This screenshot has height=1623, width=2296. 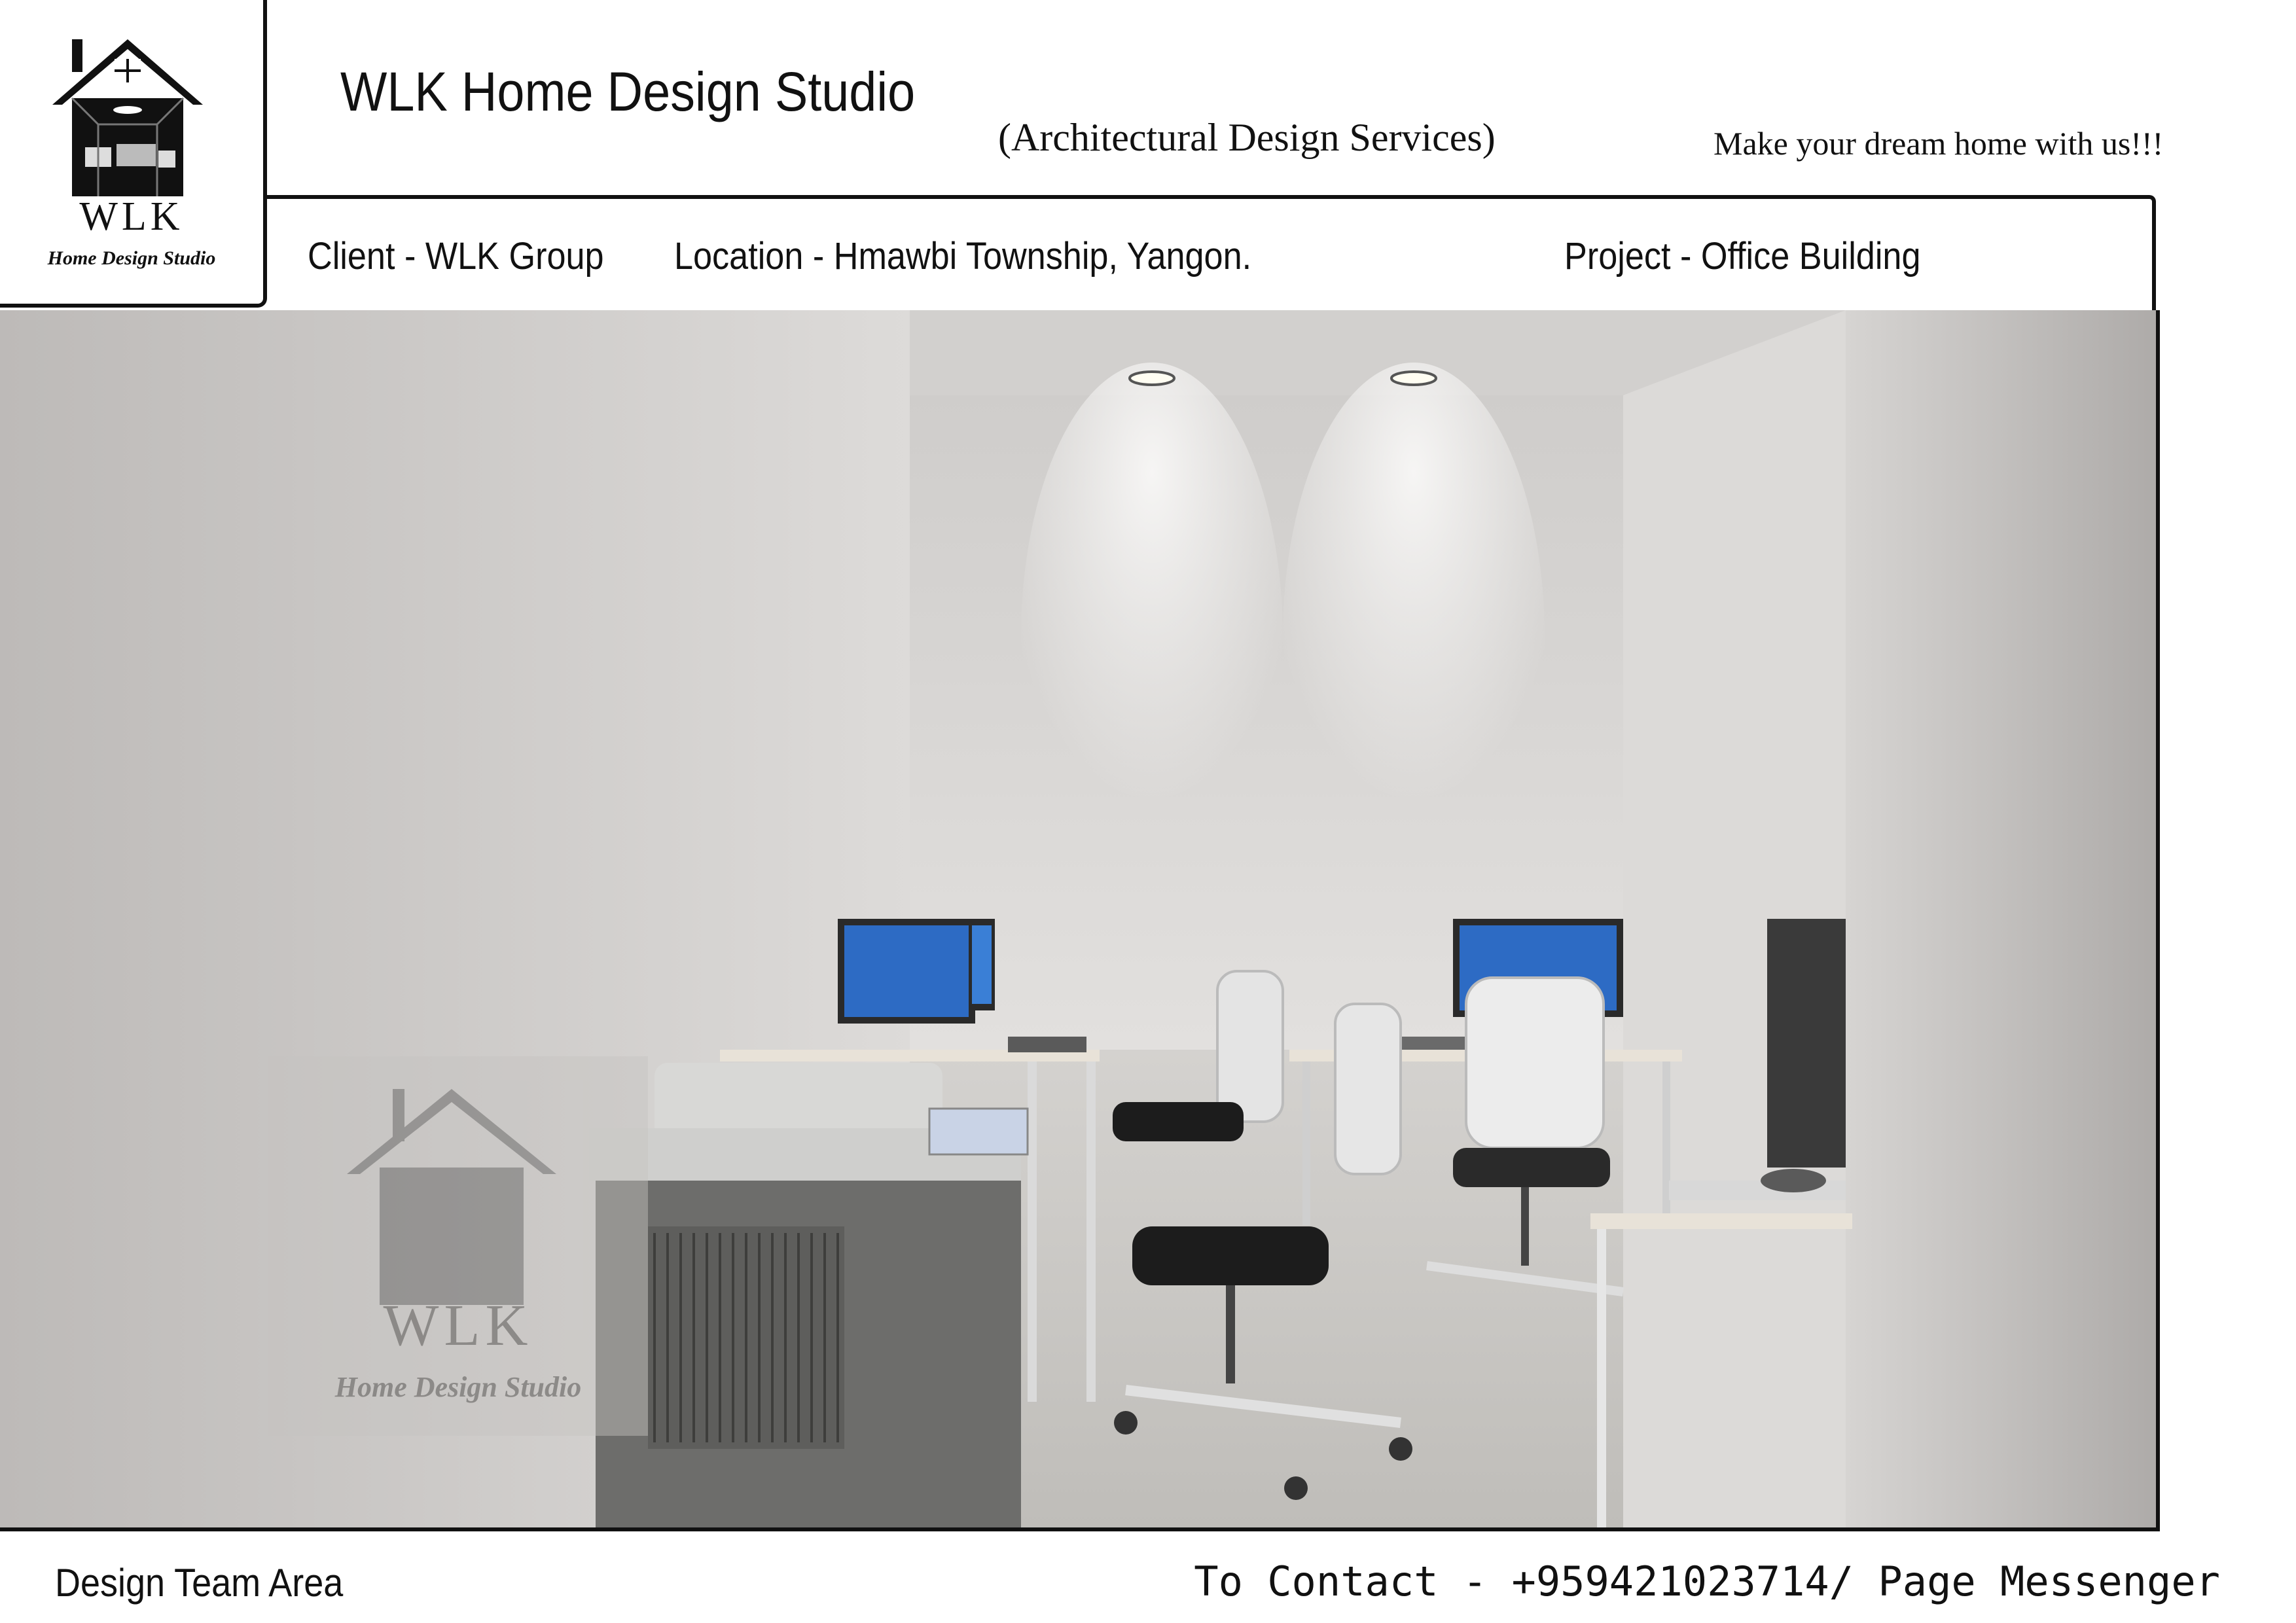 What do you see at coordinates (458, 1325) in the screenshot?
I see `watermark-wordmark: WLK` at bounding box center [458, 1325].